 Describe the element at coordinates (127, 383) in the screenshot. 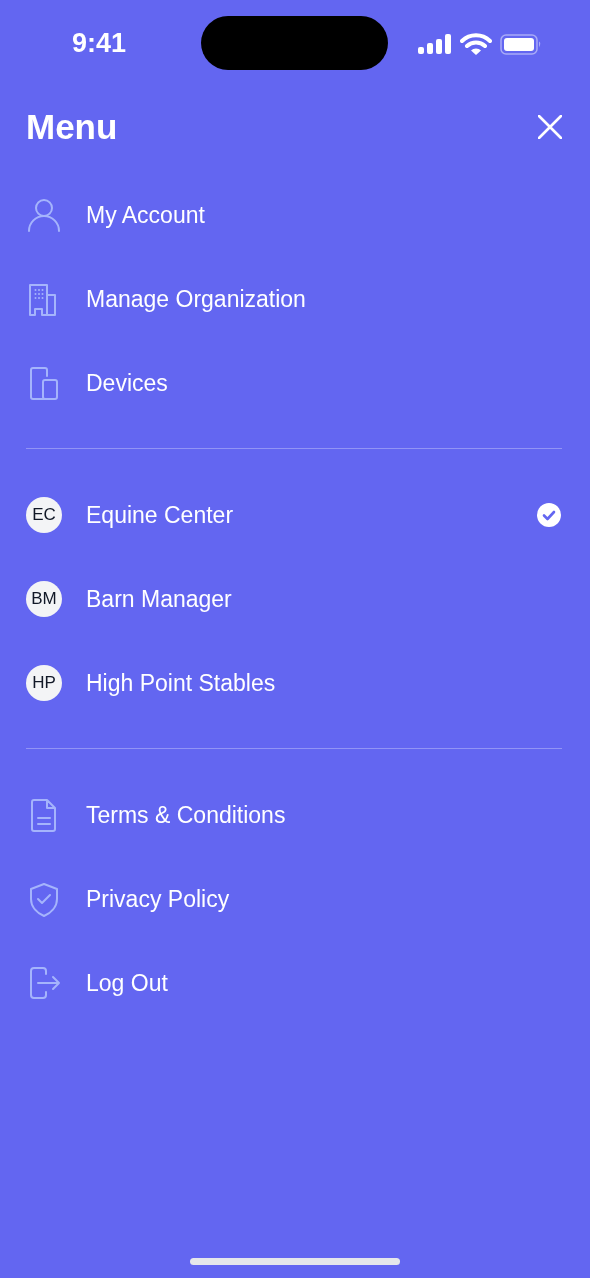

I see `menu-item-label: Devices` at that location.